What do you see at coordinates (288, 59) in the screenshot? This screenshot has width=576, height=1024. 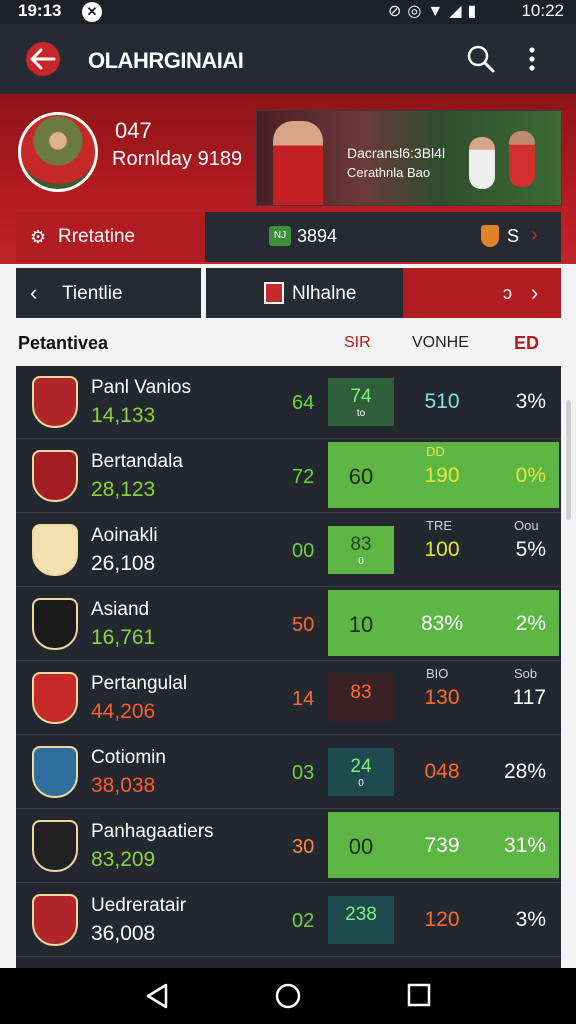 I see `app-bar: OLAHRGINAIAI` at bounding box center [288, 59].